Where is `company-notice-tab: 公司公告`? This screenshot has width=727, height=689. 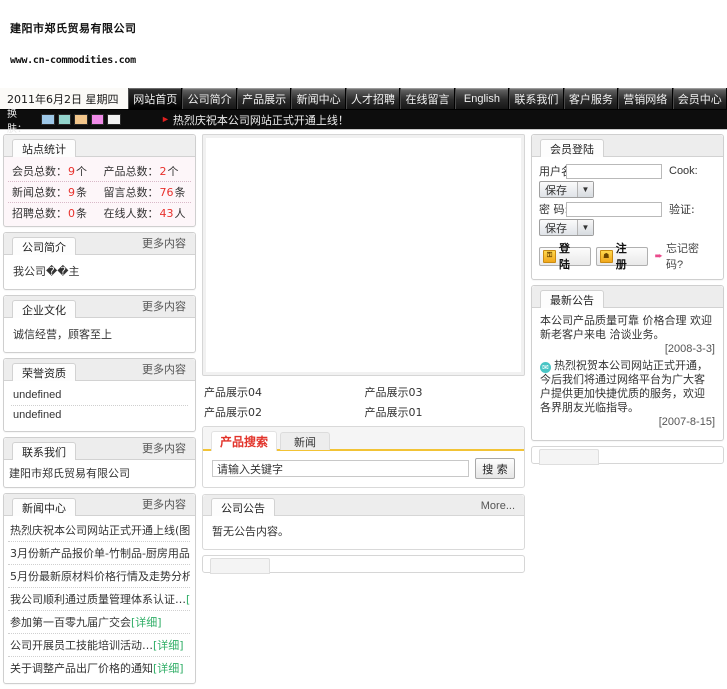 company-notice-tab: 公司公告 is located at coordinates (243, 507).